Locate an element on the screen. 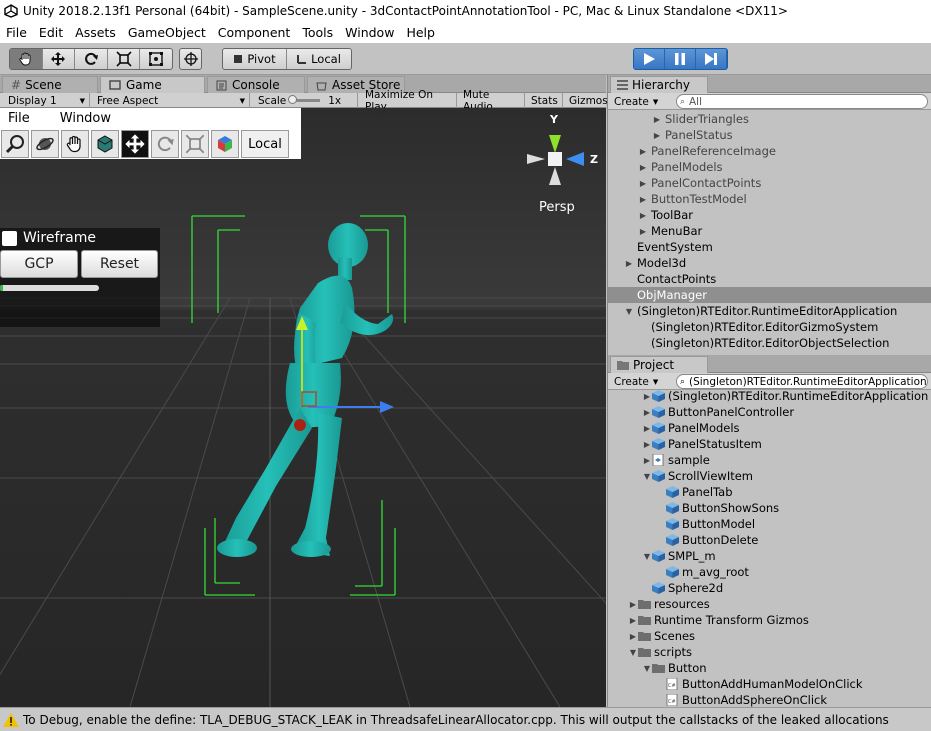 This screenshot has height=731, width=931. project-item: ▼ scripts is located at coordinates (769, 652).